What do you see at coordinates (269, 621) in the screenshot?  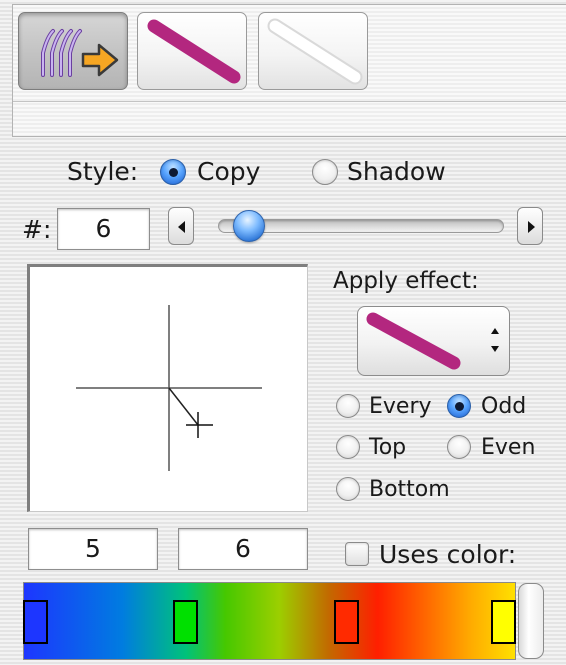 I see `color-gradient-bar` at bounding box center [269, 621].